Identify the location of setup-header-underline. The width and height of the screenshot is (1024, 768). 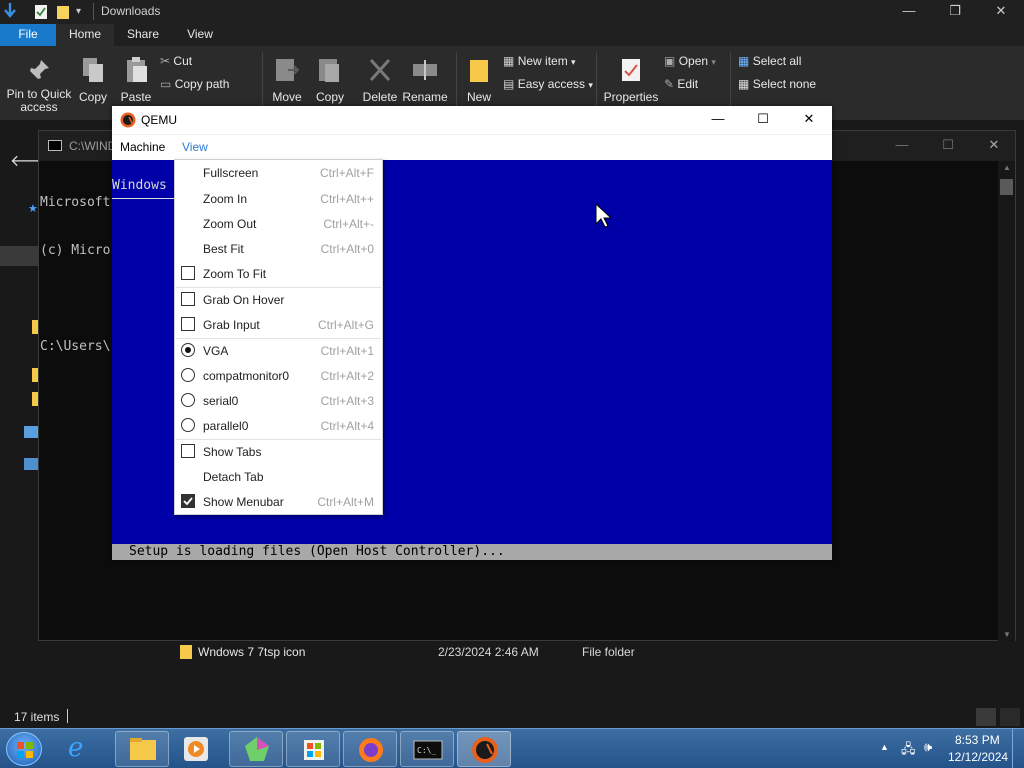
(143, 198).